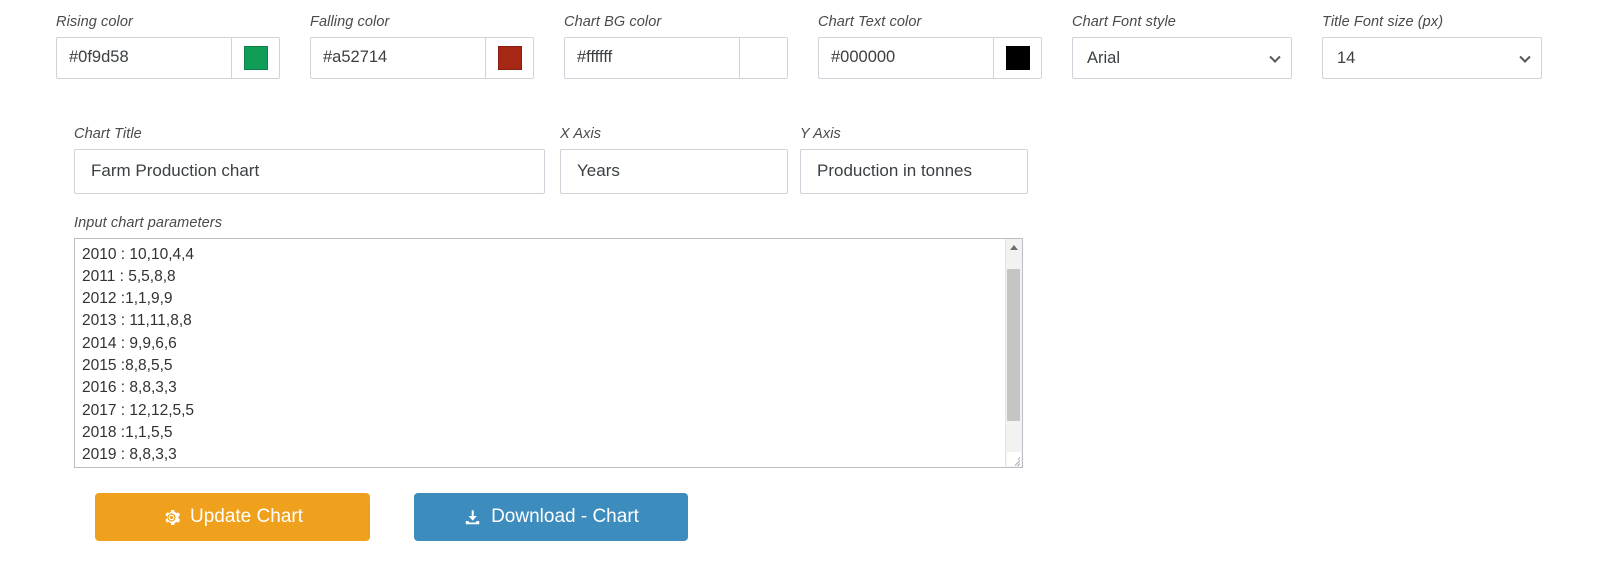 The height and width of the screenshot is (563, 1600). Describe the element at coordinates (94, 22) in the screenshot. I see `rising-color-label: Rising color` at that location.